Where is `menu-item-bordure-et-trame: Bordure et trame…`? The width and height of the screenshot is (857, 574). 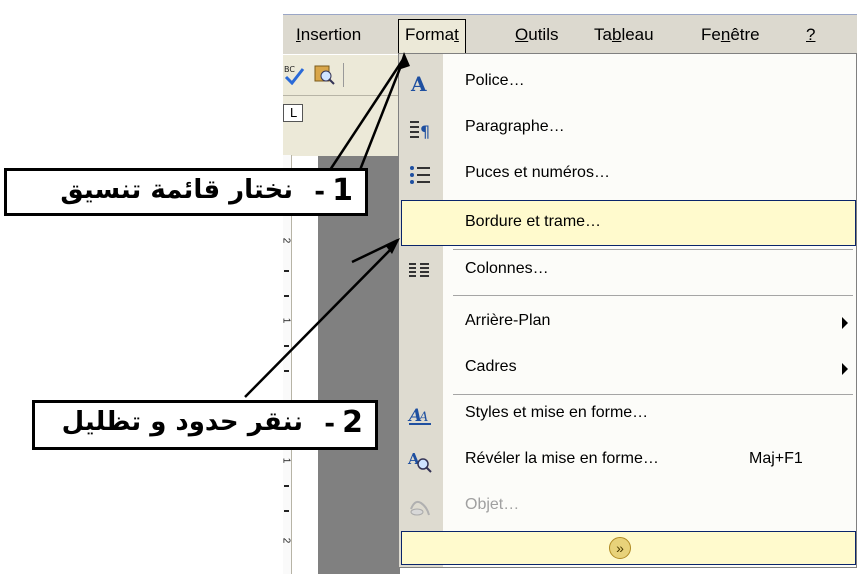
menu-item-bordure-et-trame: Bordure et trame… is located at coordinates (628, 223).